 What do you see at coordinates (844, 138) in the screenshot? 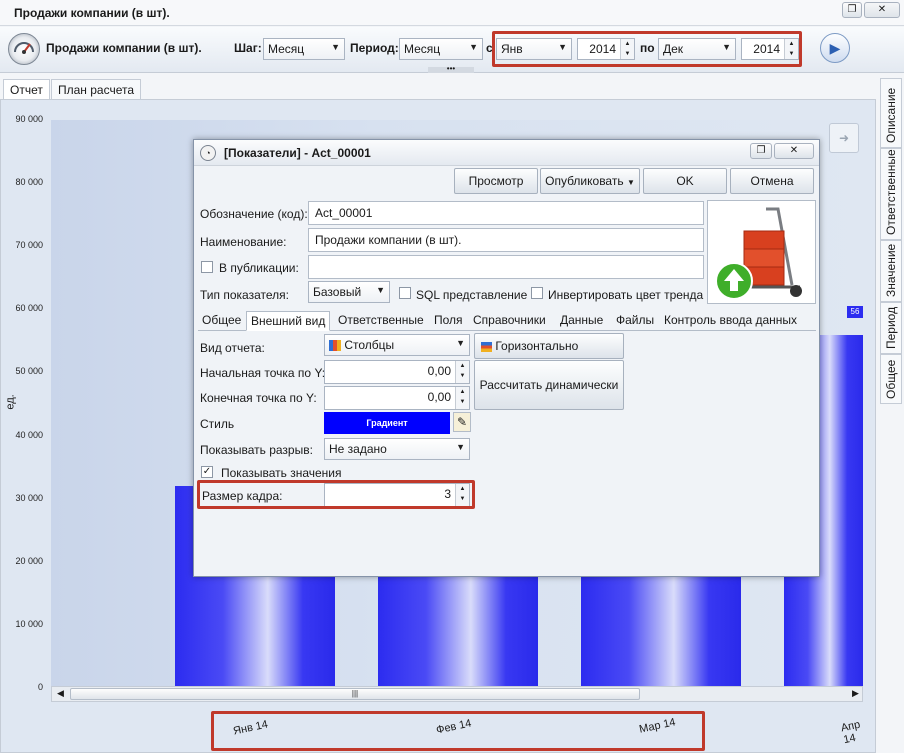
I see `export-icon: ➜` at bounding box center [844, 138].